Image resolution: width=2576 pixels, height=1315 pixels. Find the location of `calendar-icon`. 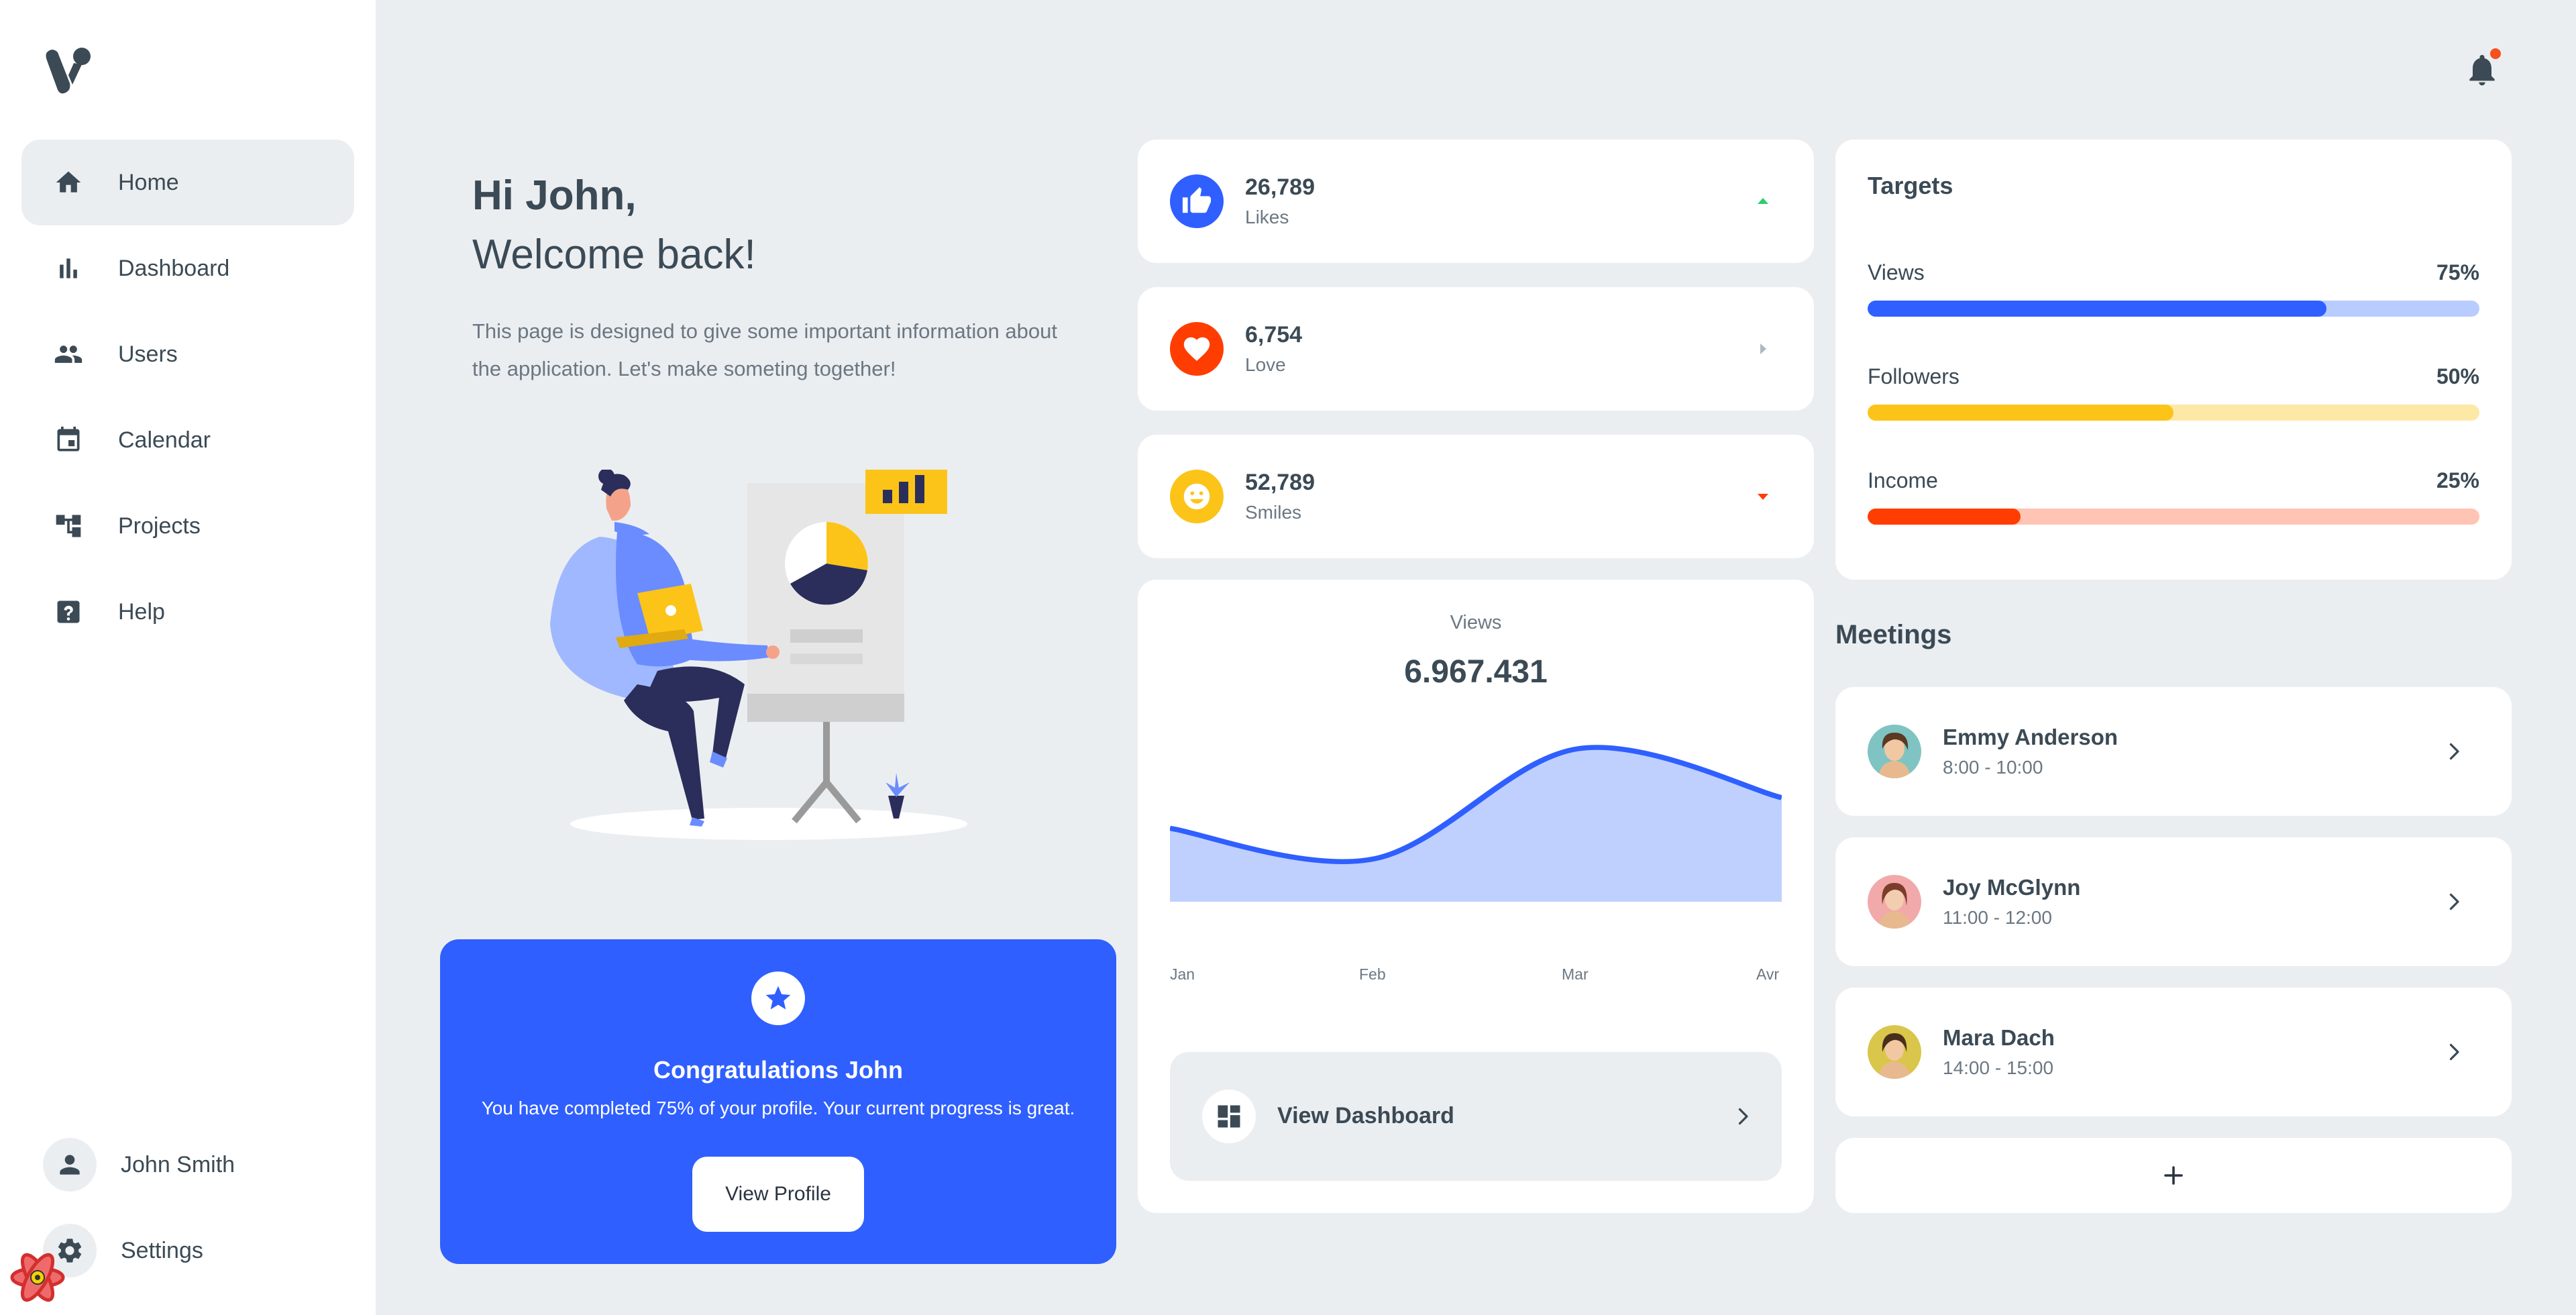

calendar-icon is located at coordinates (68, 440).